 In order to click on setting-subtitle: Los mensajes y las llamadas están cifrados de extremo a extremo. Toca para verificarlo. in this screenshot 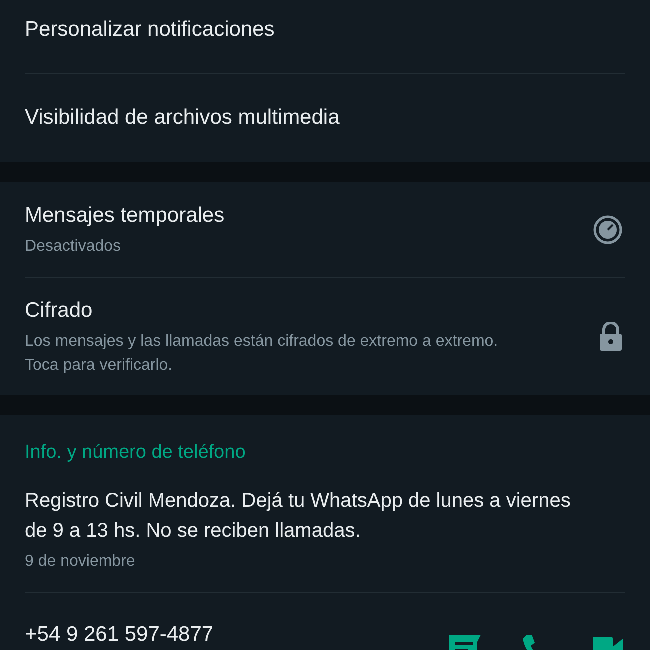, I will do `click(262, 354)`.